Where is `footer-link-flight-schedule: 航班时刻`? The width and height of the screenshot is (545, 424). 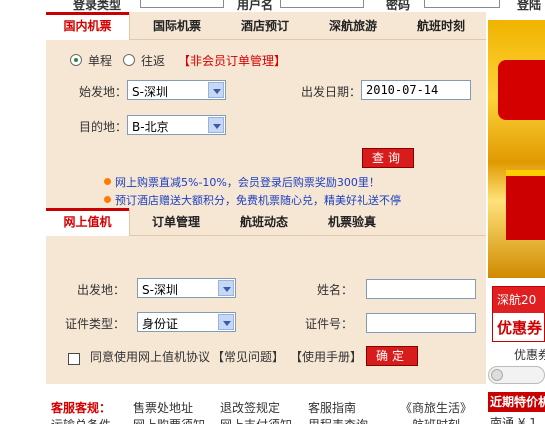 footer-link-flight-schedule: 航班时刻 is located at coordinates (436, 420).